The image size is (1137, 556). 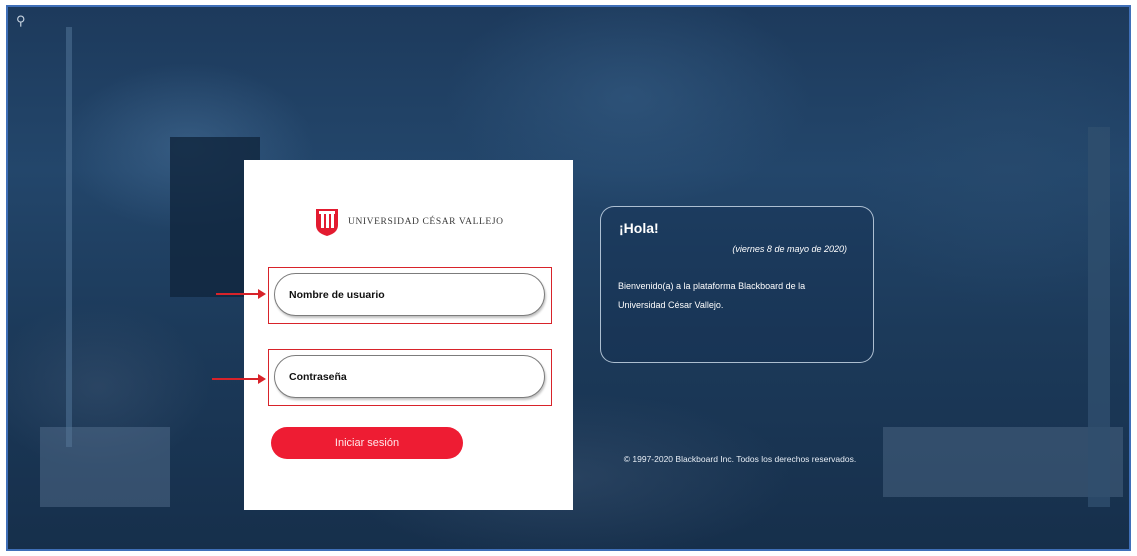 I want to click on username-highlight, so click(x=410, y=295).